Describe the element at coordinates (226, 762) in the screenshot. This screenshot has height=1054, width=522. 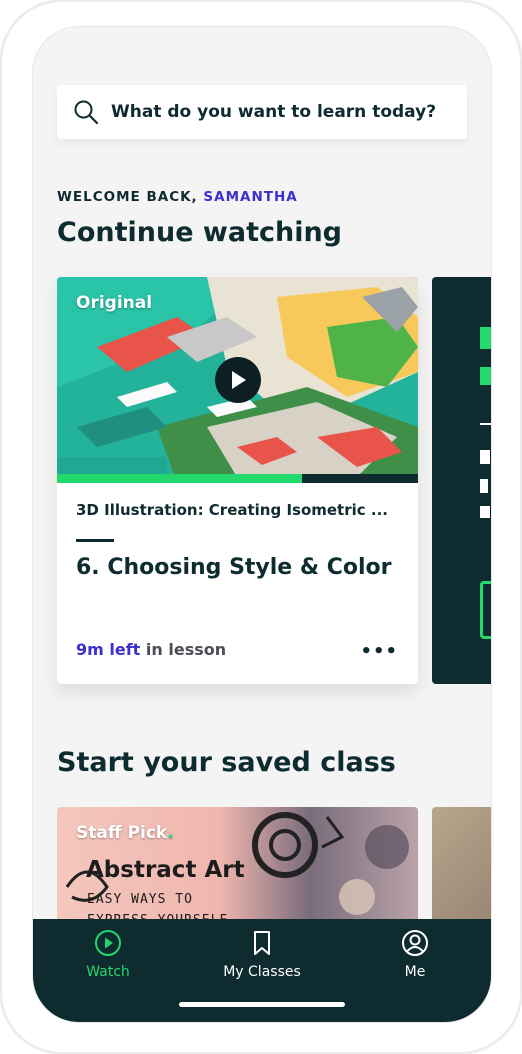
I see `saved-class-heading: Start your saved class` at that location.